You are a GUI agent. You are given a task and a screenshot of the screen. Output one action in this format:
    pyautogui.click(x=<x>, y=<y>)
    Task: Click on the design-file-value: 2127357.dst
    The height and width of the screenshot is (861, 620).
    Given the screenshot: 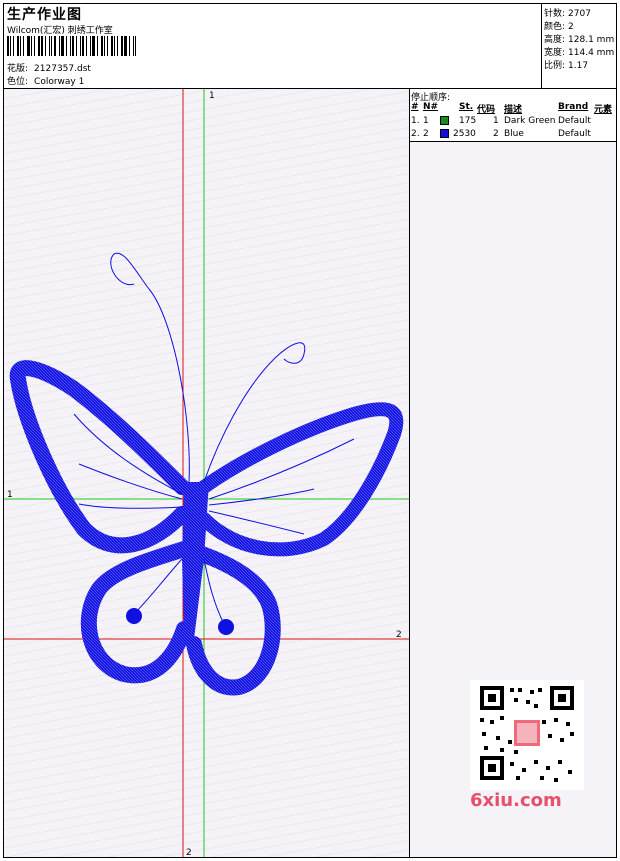 What is the action you would take?
    pyautogui.click(x=62, y=69)
    